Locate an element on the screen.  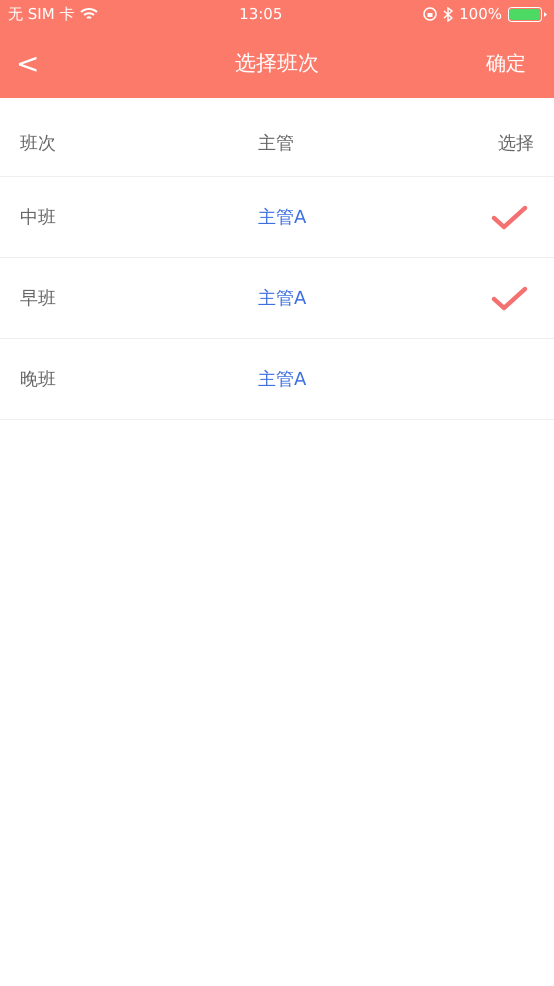
carrier-text: 无 SIM 卡 is located at coordinates (41, 14).